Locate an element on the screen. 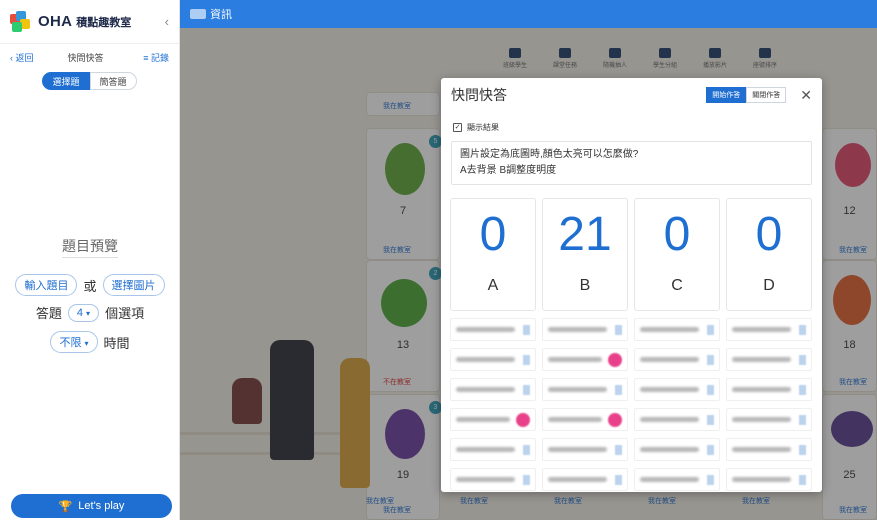 Image resolution: width=877 pixels, height=520 pixels. collapse-sidebar-button: ‹ is located at coordinates (167, 21).